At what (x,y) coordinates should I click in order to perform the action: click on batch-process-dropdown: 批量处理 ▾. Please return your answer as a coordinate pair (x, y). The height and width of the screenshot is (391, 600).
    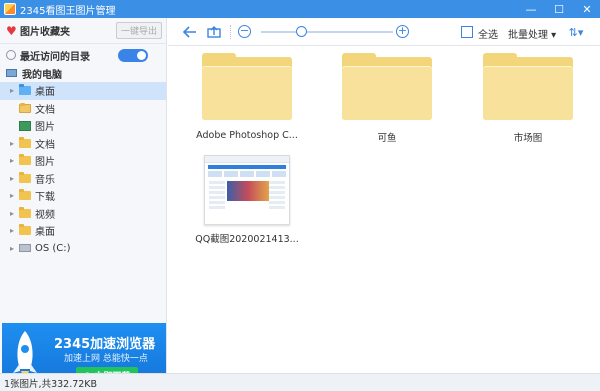
    Looking at the image, I should click on (532, 33).